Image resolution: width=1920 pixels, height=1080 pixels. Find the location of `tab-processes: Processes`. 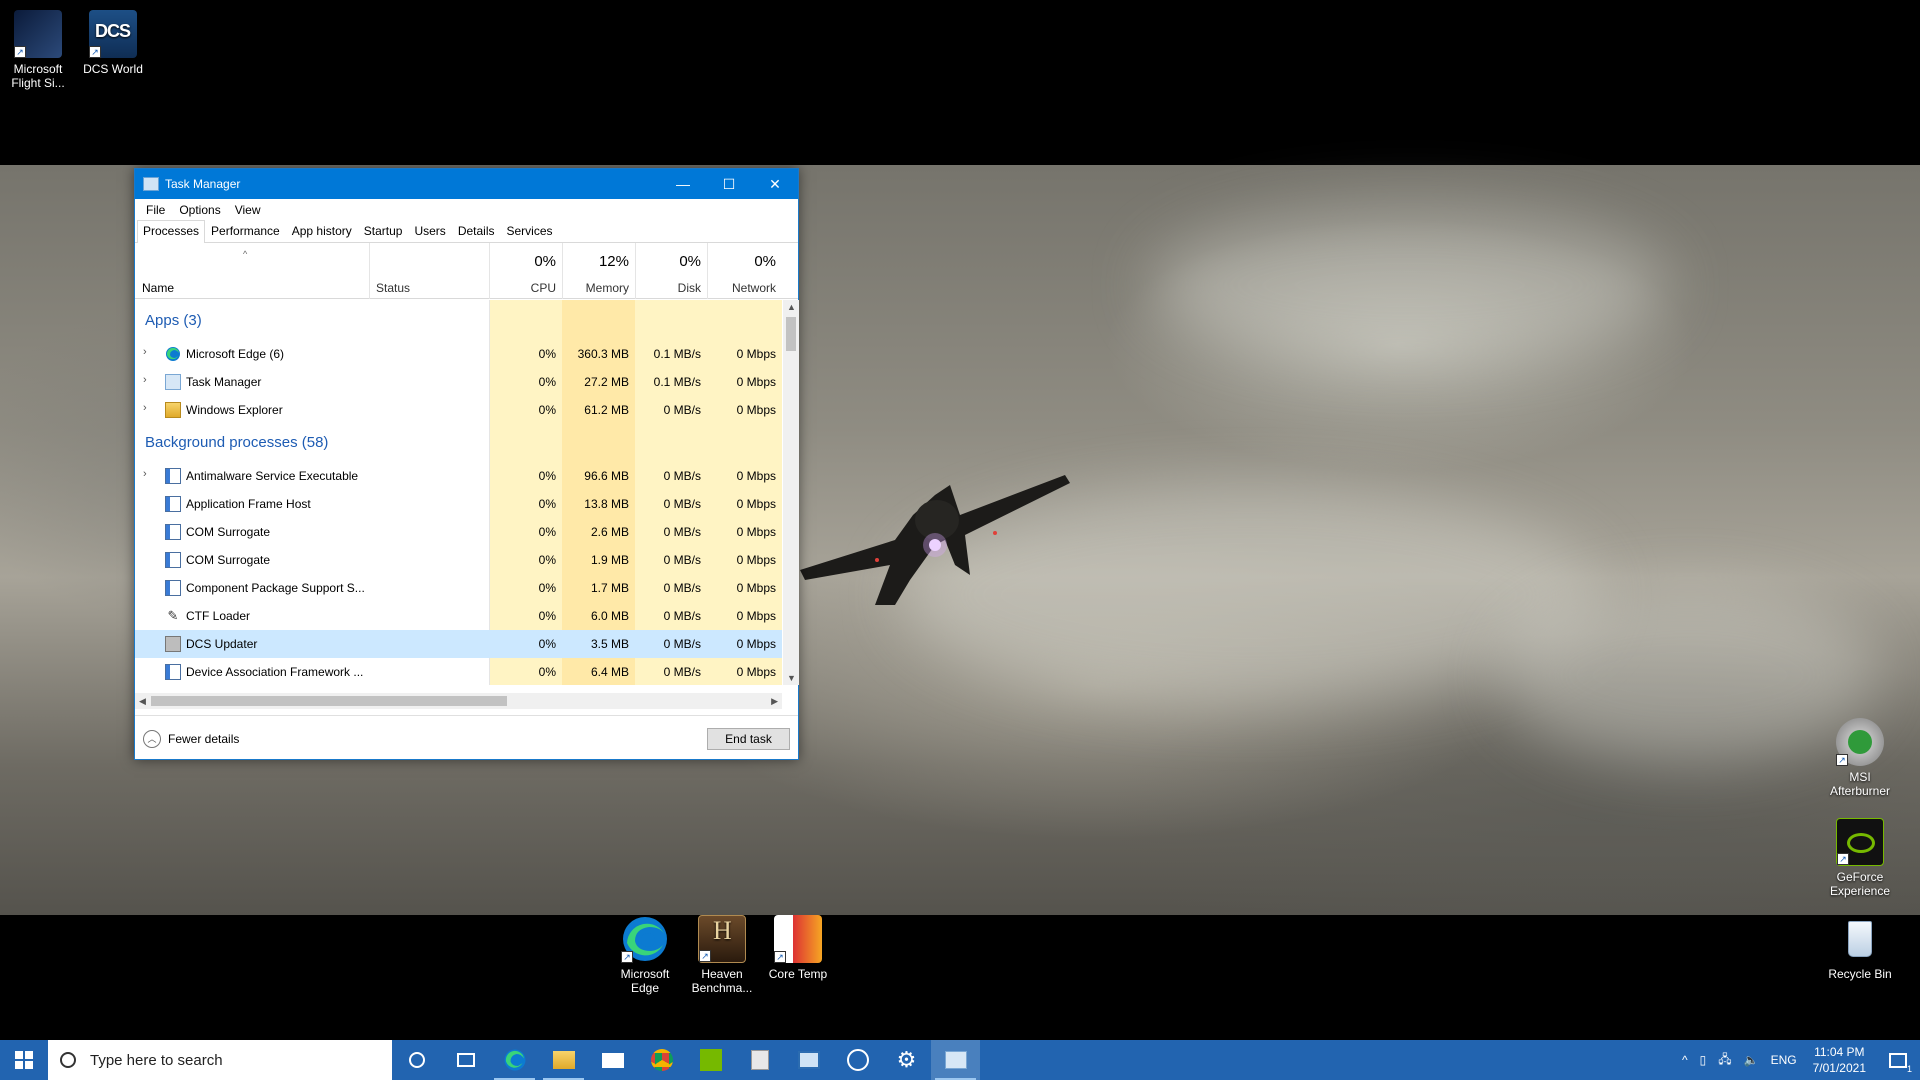

tab-processes: Processes is located at coordinates (171, 231).